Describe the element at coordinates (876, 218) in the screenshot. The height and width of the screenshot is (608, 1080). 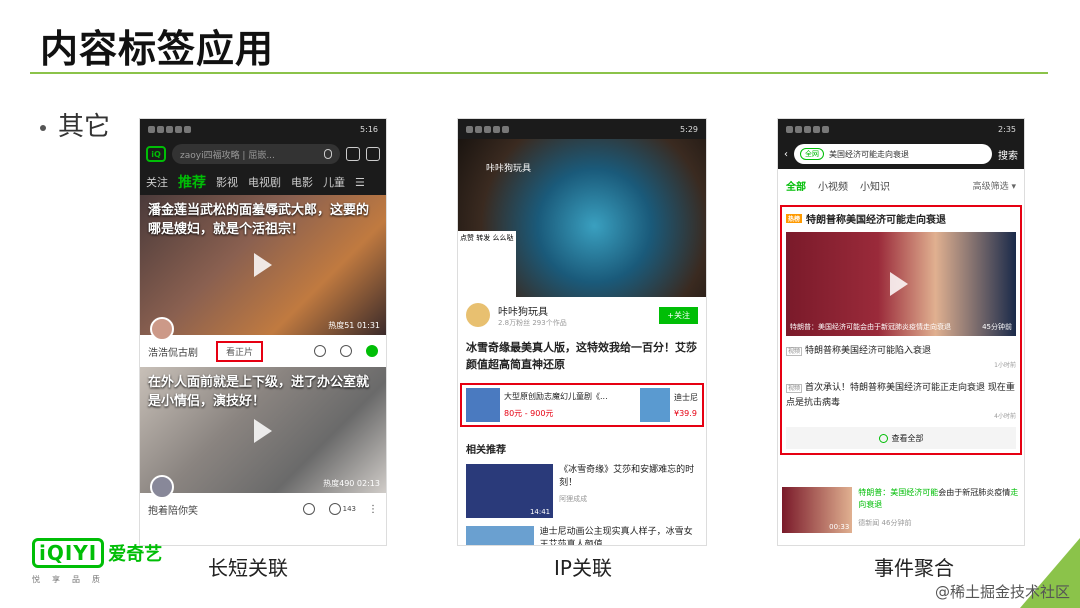
I see `event-title: 特朗普称美国经济可能走向衰退` at that location.